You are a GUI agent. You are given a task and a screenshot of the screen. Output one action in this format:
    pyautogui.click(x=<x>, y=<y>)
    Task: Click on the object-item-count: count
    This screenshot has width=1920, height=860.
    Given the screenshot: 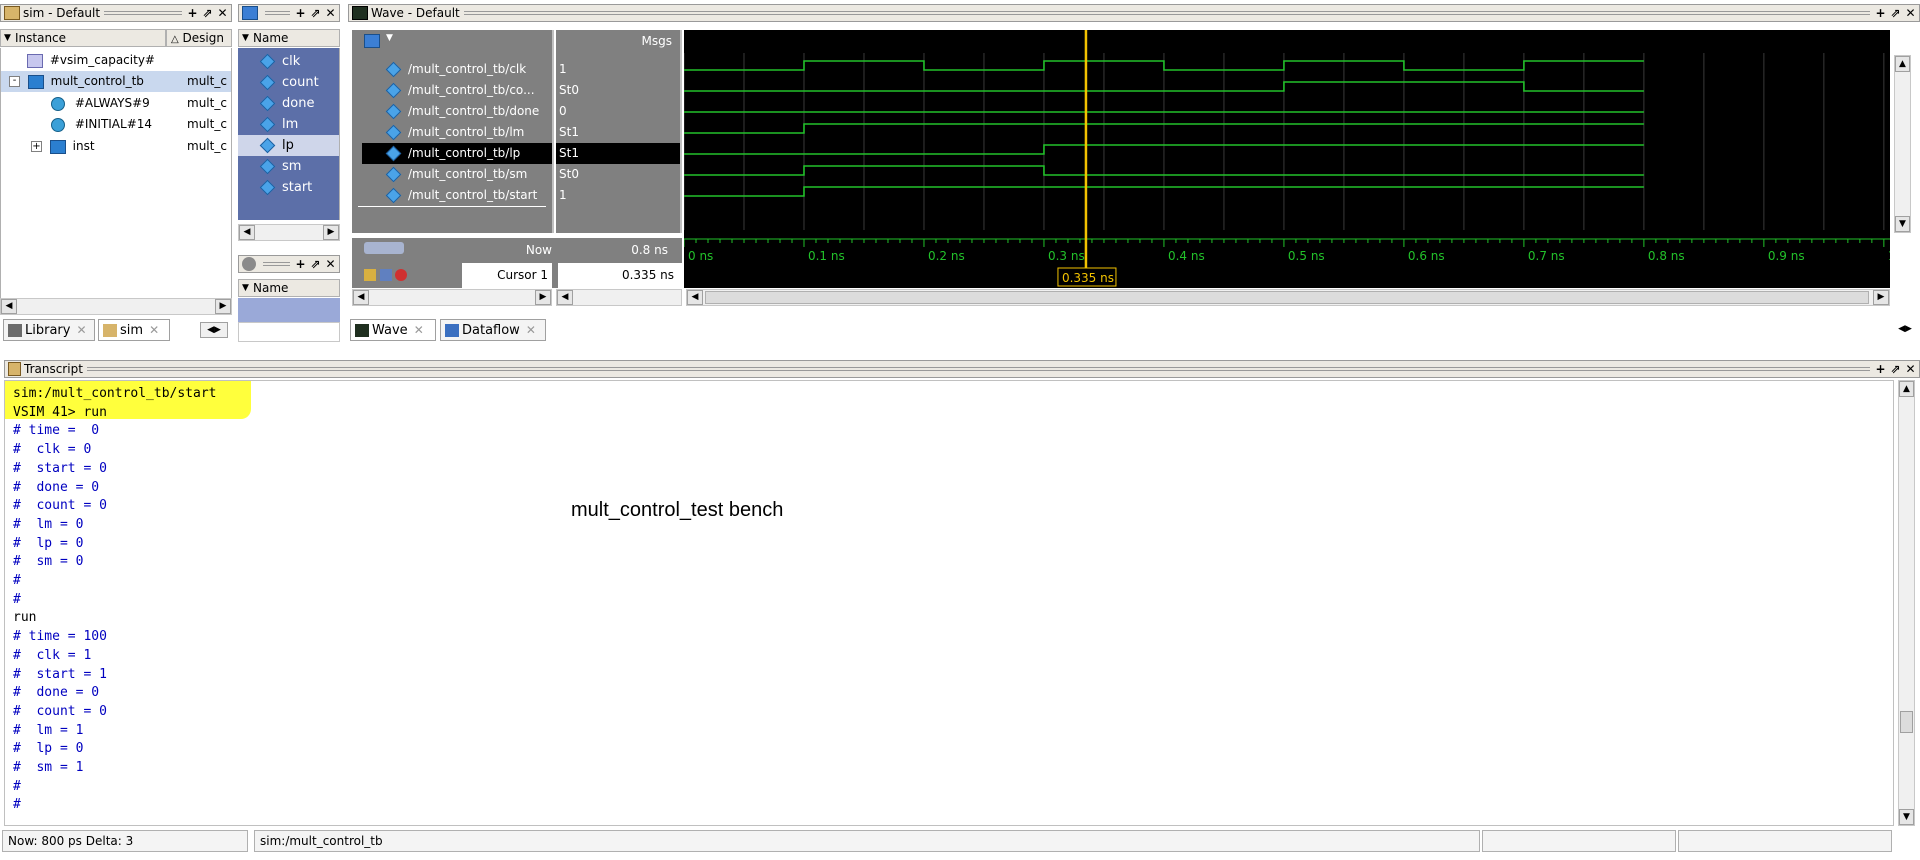 What is the action you would take?
    pyautogui.click(x=298, y=82)
    